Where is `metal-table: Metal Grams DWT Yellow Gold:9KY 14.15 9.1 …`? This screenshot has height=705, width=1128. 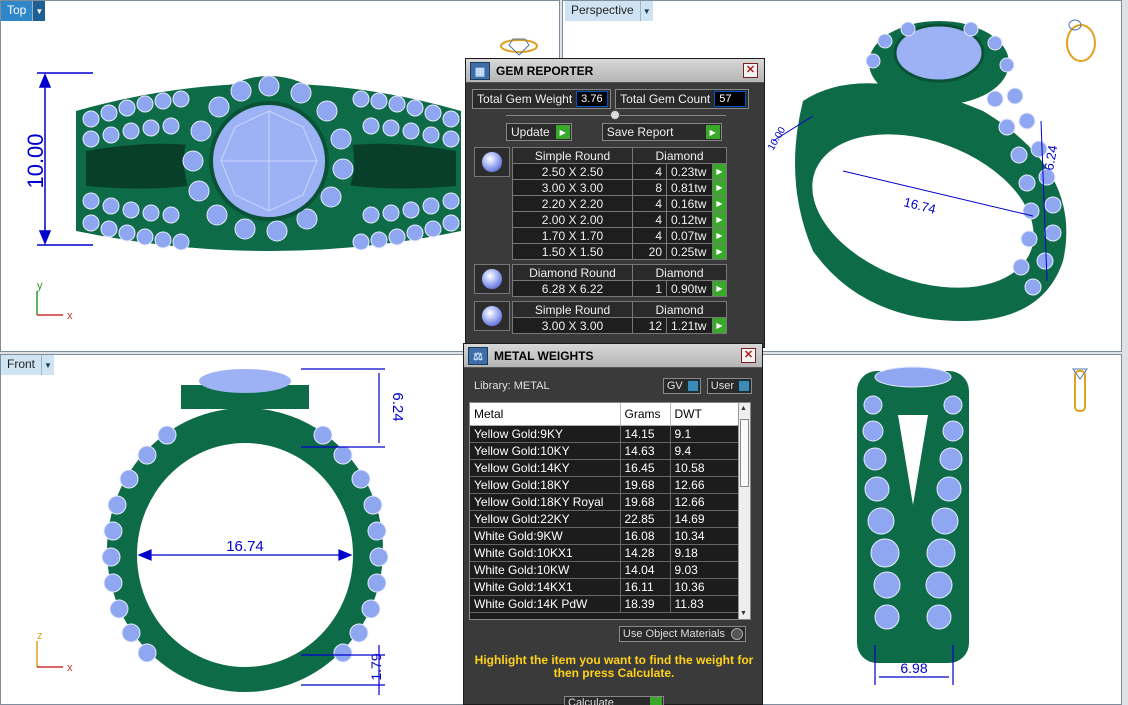 metal-table: Metal Grams DWT Yellow Gold:9KY 14.15 9.1 … is located at coordinates (605, 508).